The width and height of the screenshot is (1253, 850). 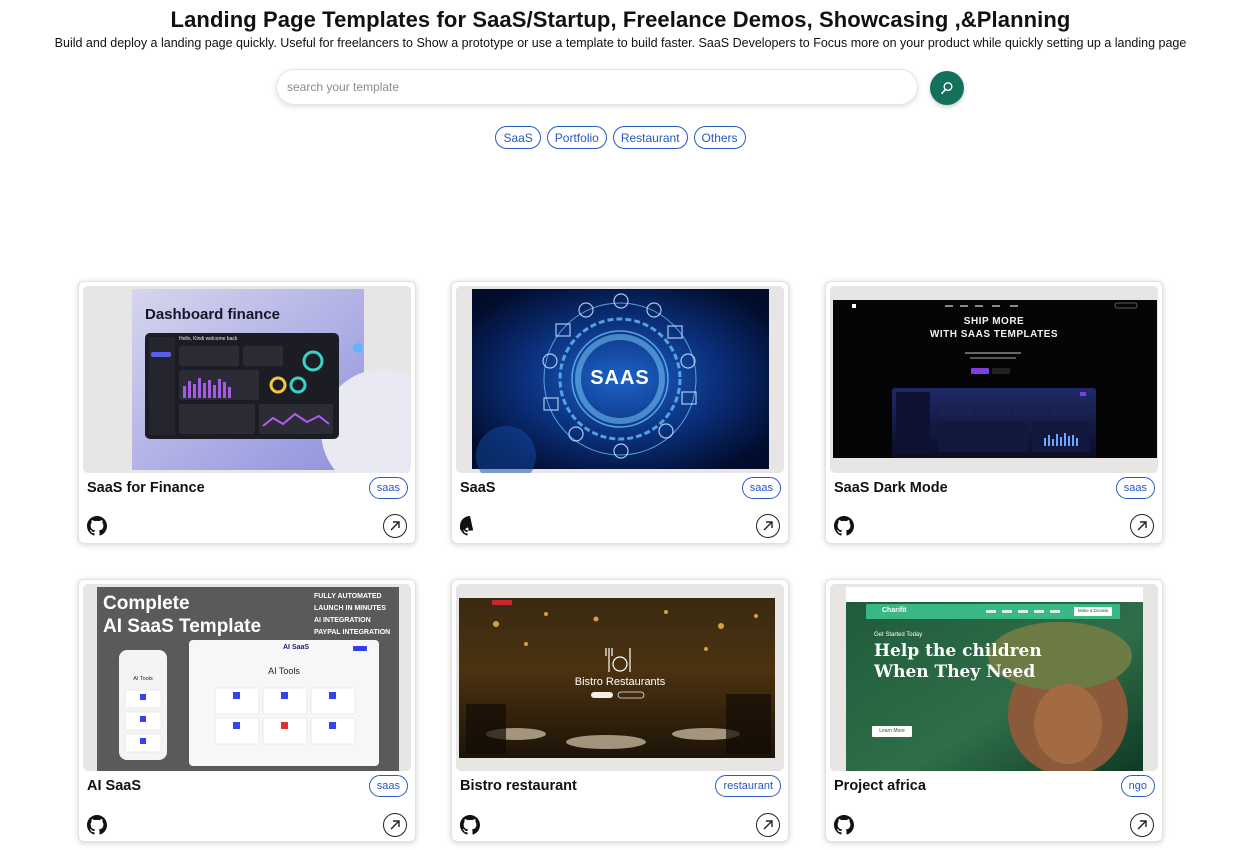 What do you see at coordinates (891, 488) in the screenshot?
I see `card-title: SaaS Dark Mode` at bounding box center [891, 488].